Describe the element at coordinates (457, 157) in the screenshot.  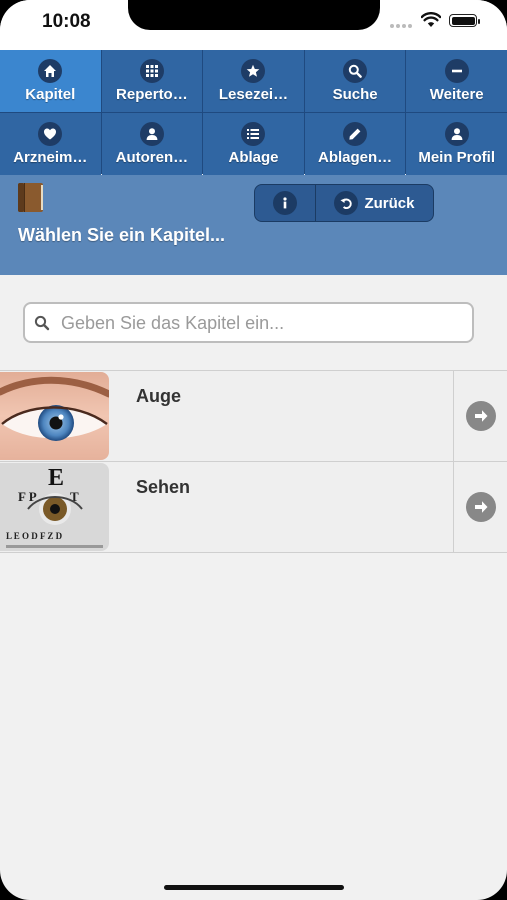
I see `tab-label: Mein Profil` at that location.